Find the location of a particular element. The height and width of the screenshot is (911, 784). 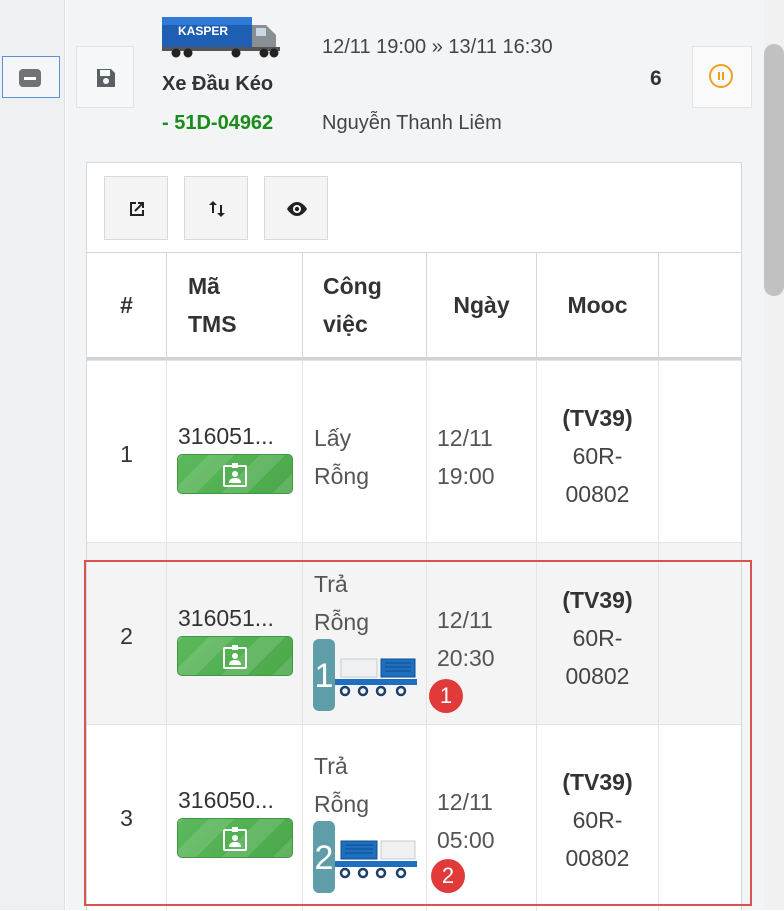

driver-name: Nguyễn Thanh Liêm is located at coordinates (412, 123).